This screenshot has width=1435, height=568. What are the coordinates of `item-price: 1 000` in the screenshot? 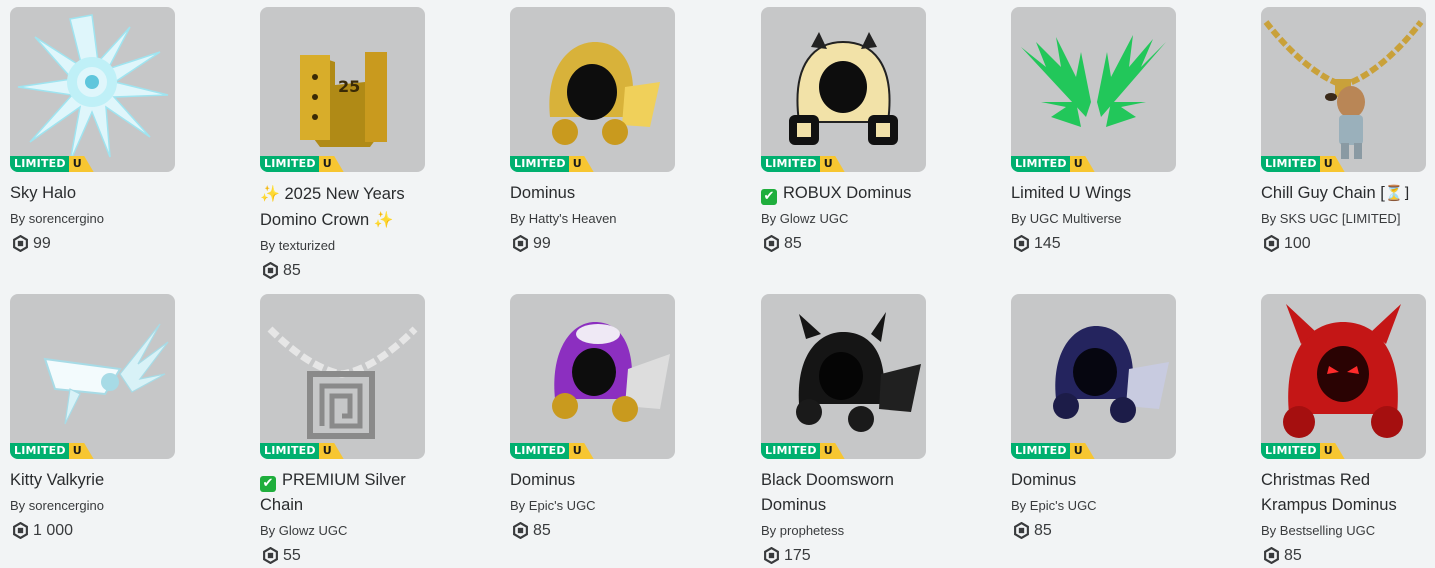 It's located at (95, 530).